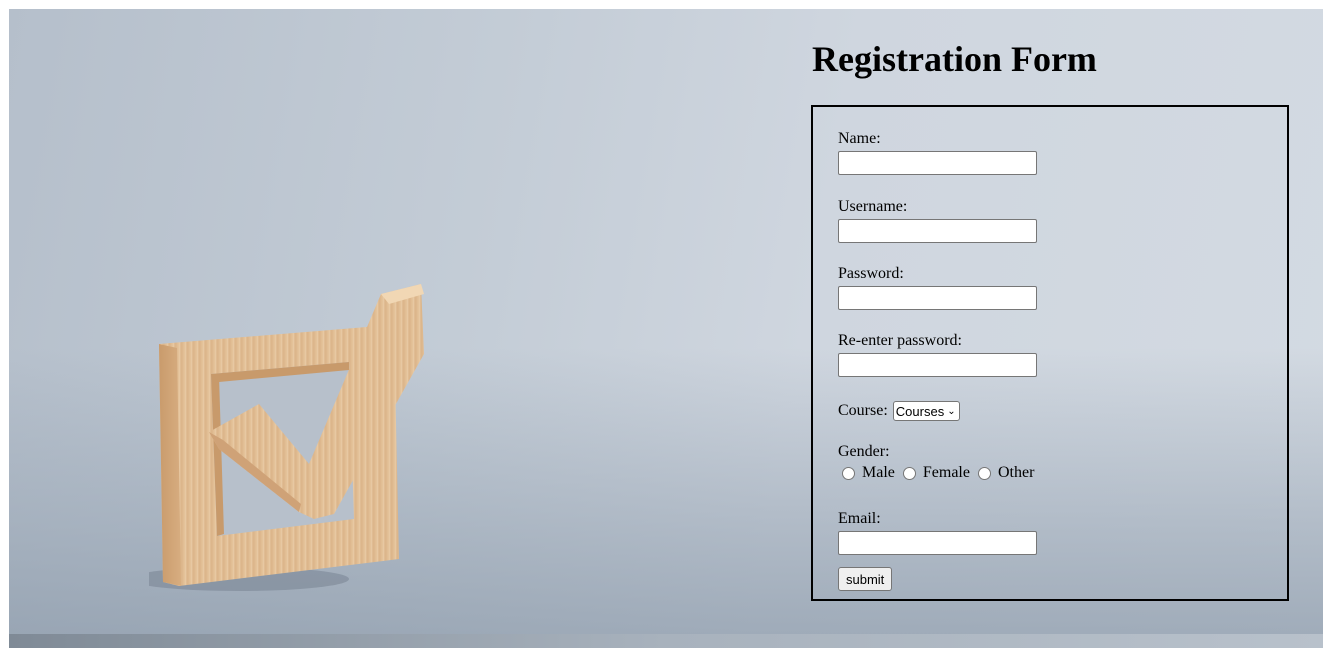 The width and height of the screenshot is (1329, 648). I want to click on reenter-password-field-group: Re-enter password:, so click(937, 354).